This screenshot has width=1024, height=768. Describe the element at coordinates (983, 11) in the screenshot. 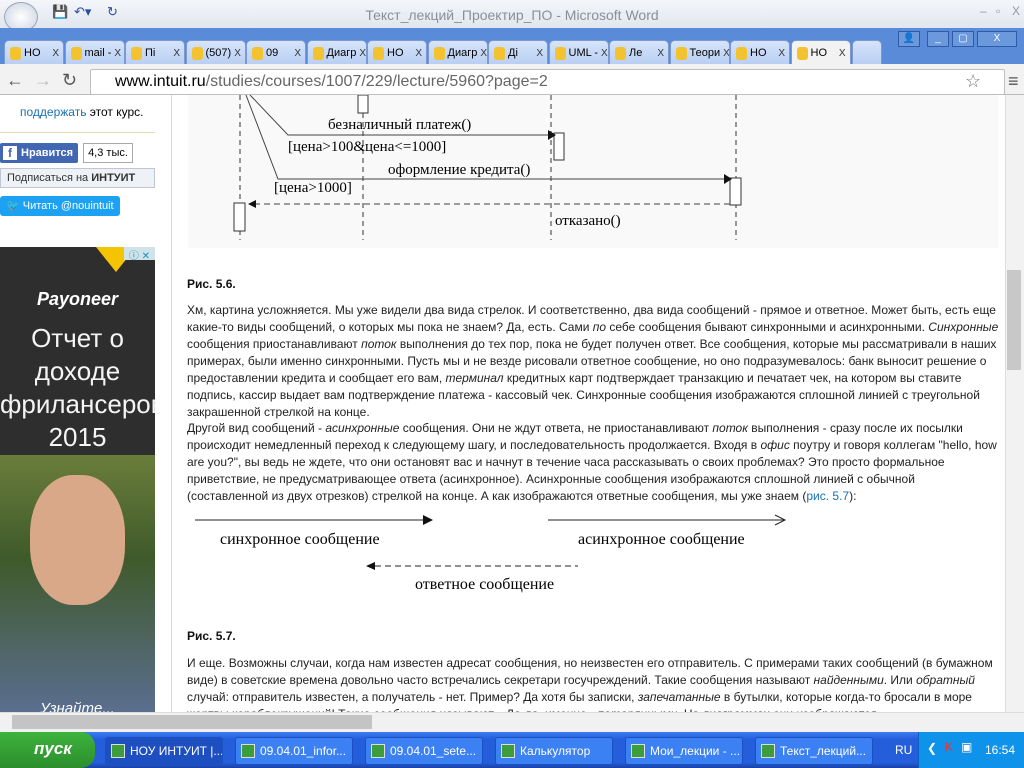

I see `word-minimize-button: –` at that location.